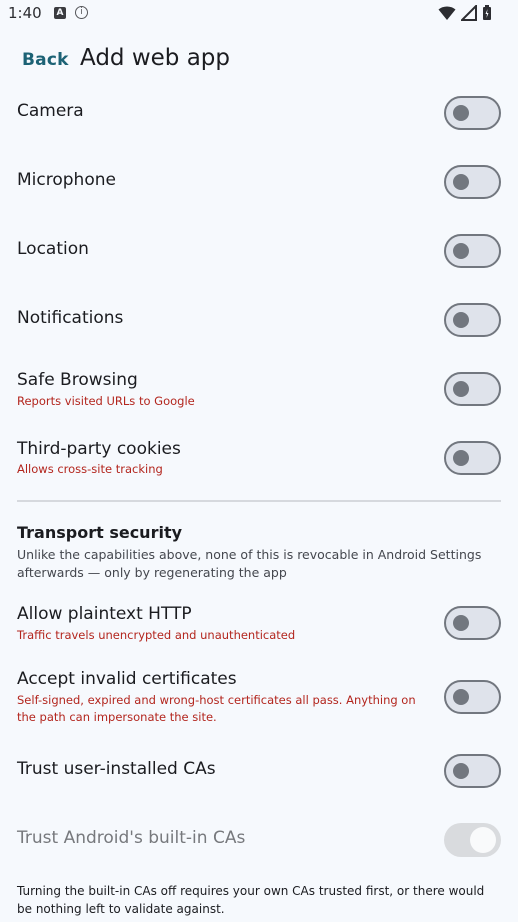 The image size is (518, 922). Describe the element at coordinates (472, 251) in the screenshot. I see `location-toggle` at that location.